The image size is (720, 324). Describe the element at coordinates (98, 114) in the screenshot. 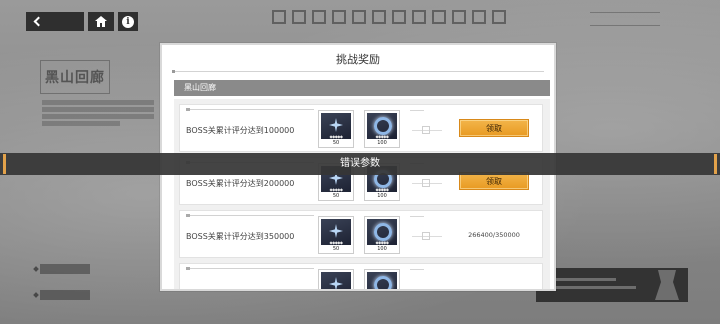

I see `background-description` at that location.